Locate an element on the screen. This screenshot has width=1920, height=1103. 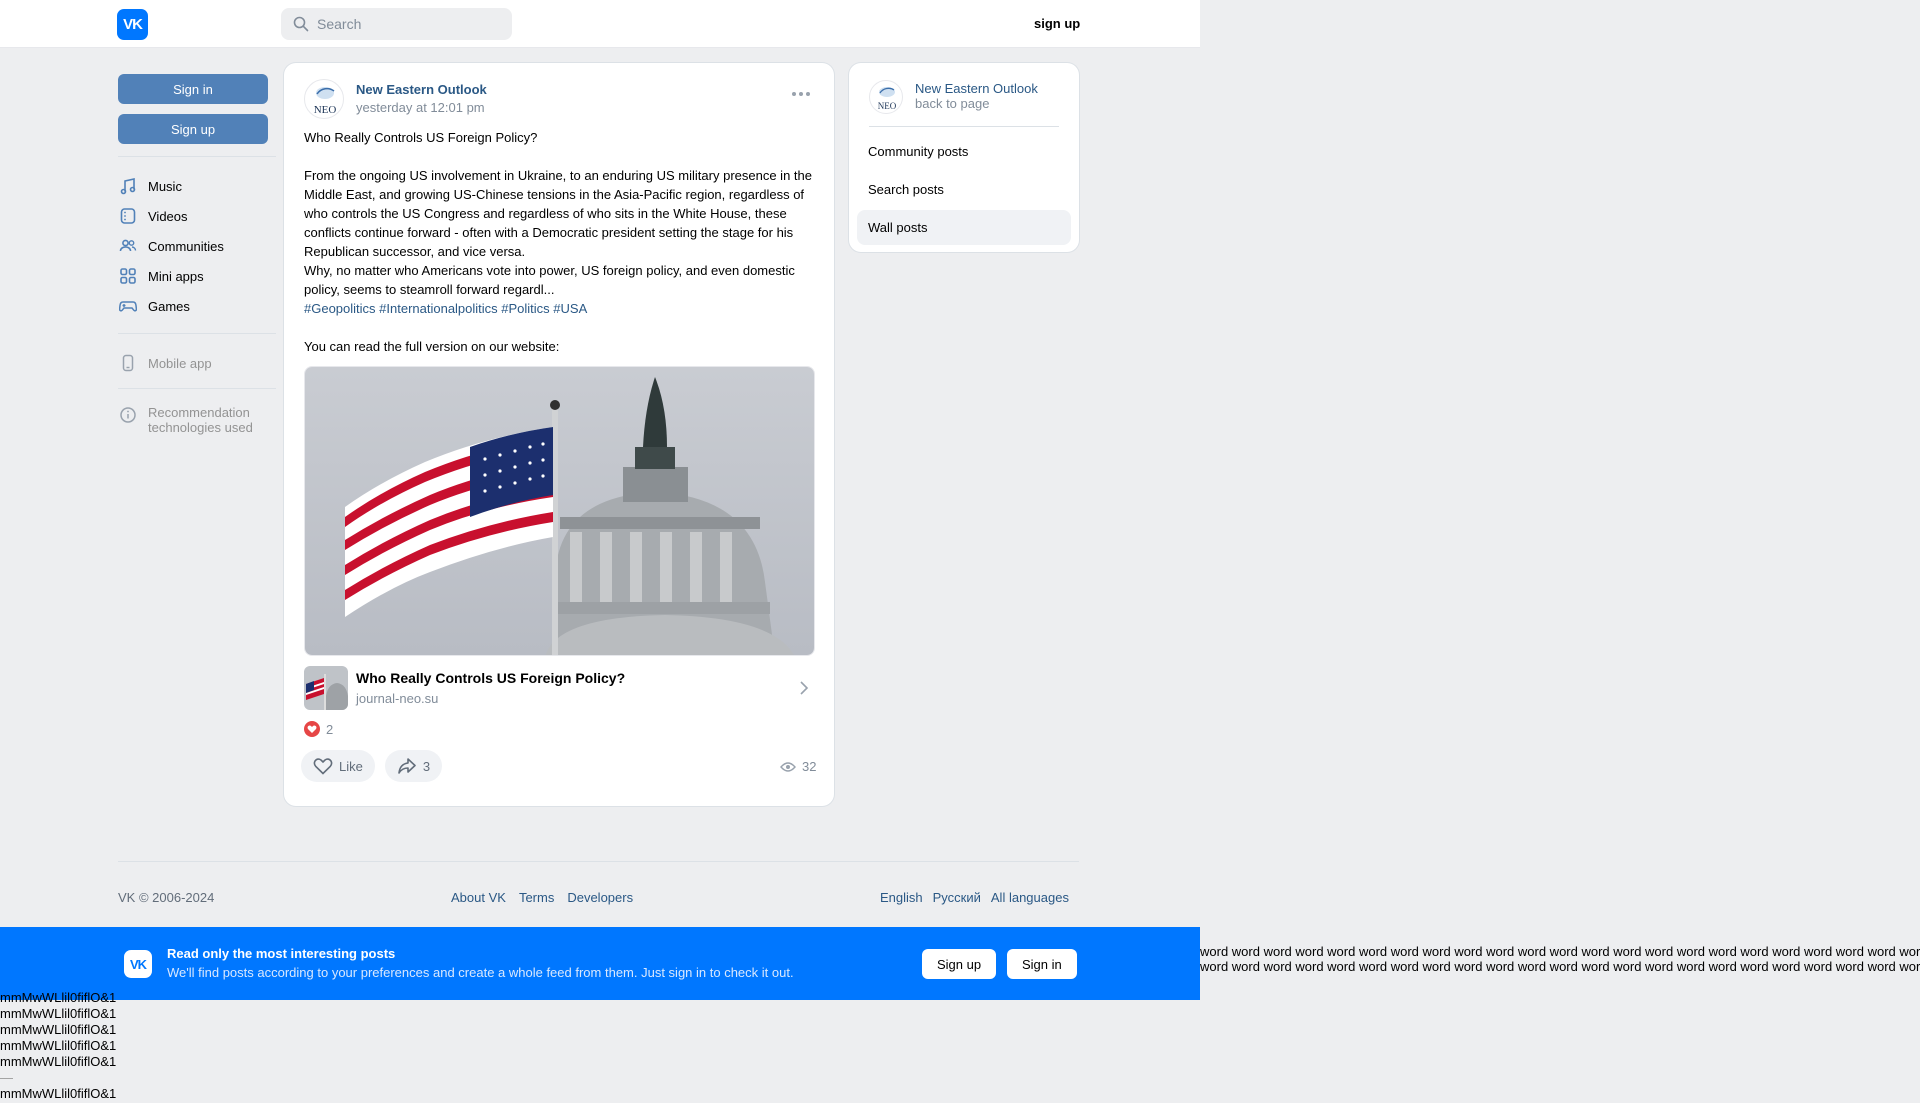
info-icon is located at coordinates (128, 415).